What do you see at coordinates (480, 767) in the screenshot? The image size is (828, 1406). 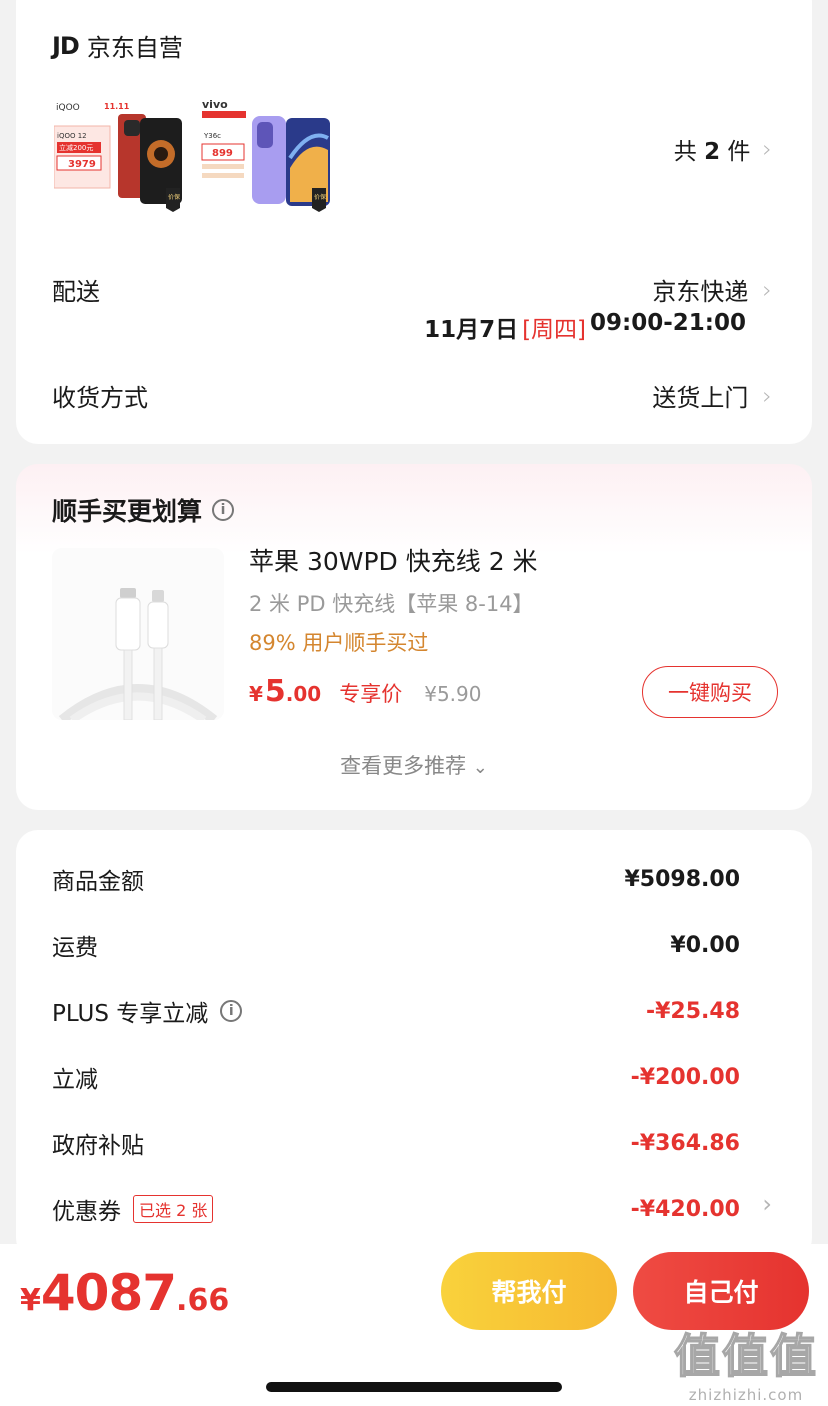 I see `chevron-down-icon: ⌄` at bounding box center [480, 767].